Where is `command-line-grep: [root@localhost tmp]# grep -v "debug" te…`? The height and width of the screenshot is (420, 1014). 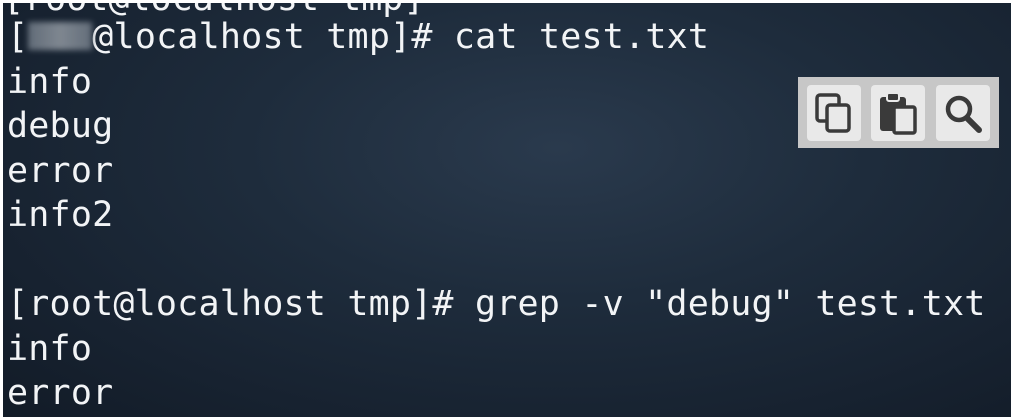
command-line-grep: [root@localhost tmp]# grep -v "debug" te… is located at coordinates (496, 304).